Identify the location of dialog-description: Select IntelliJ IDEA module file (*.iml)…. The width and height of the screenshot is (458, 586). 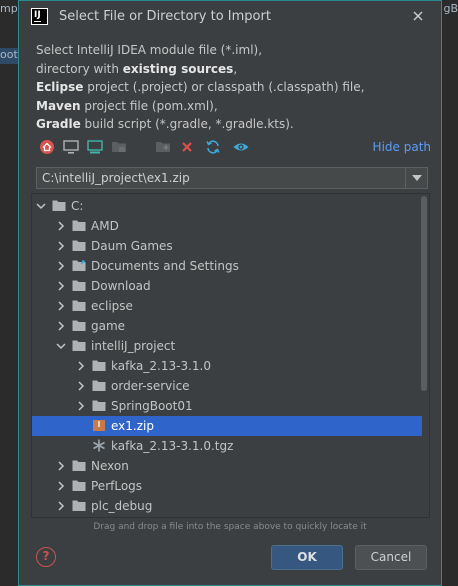
(231, 87).